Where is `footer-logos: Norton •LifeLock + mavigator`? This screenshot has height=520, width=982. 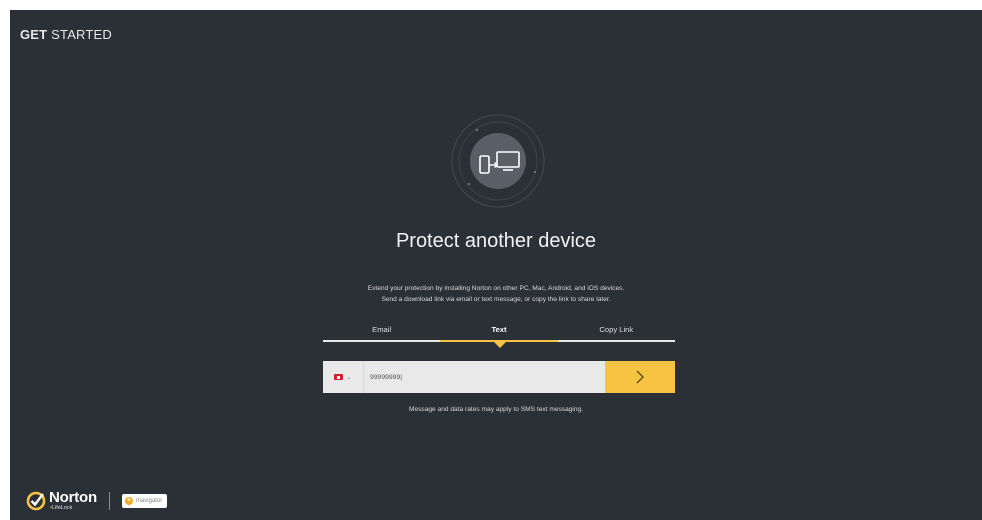 footer-logos: Norton •LifeLock + mavigator is located at coordinates (97, 501).